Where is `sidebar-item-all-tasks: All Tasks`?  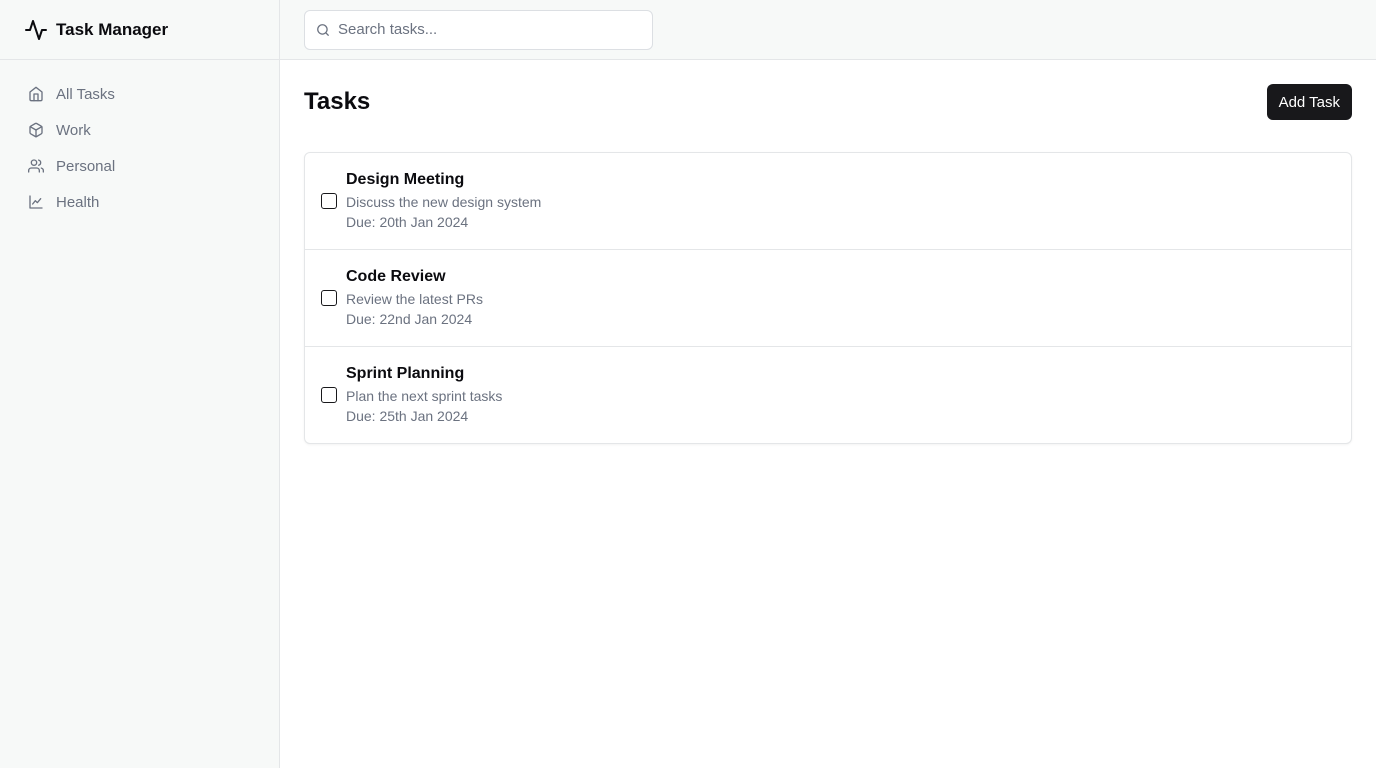
sidebar-item-all-tasks: All Tasks is located at coordinates (139, 94).